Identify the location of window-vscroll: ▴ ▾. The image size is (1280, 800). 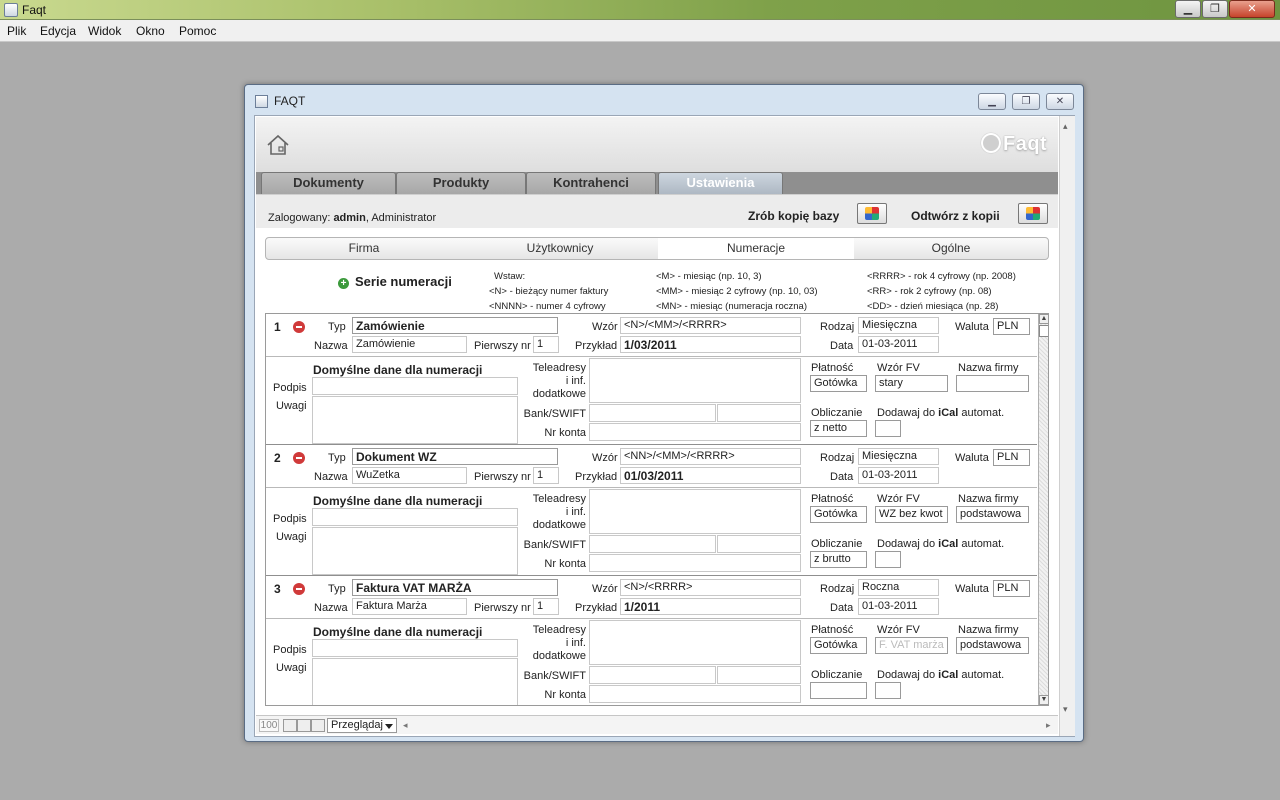
(1067, 426).